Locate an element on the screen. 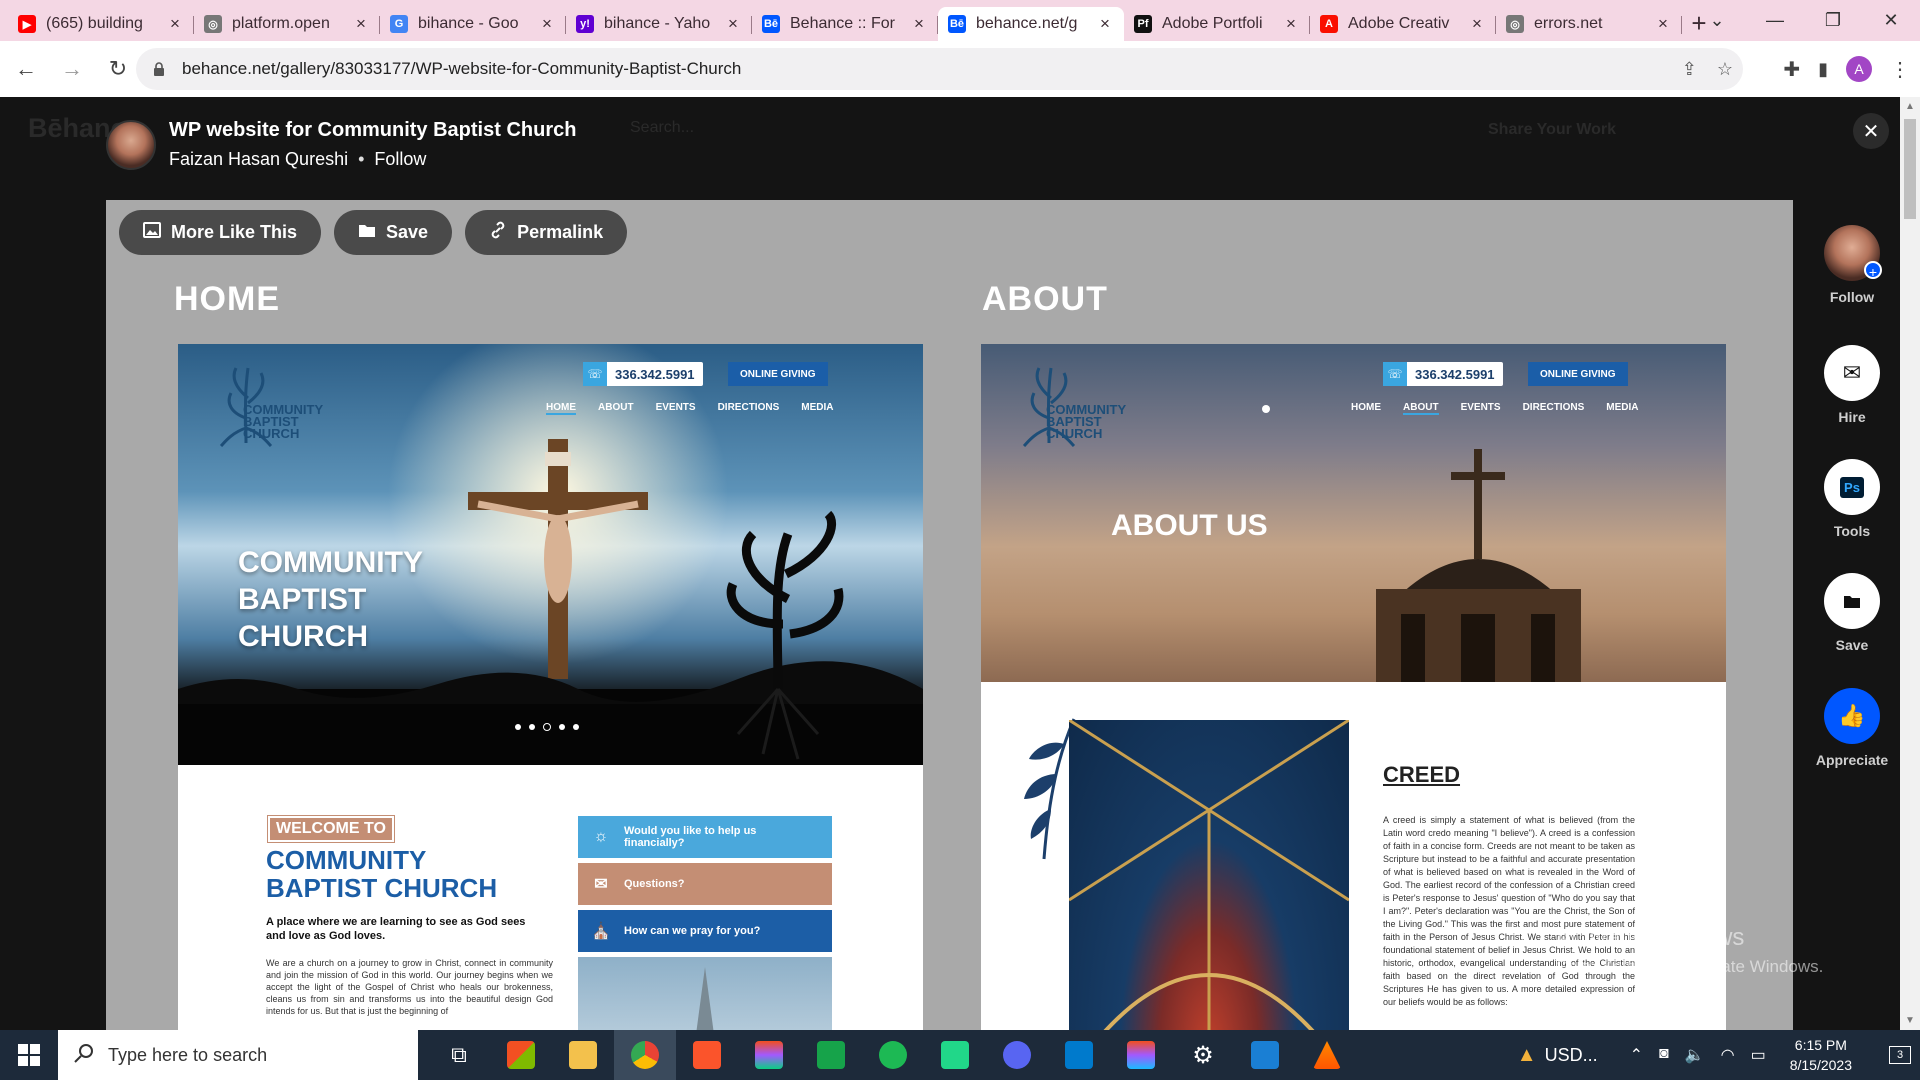 This screenshot has width=1920, height=1080. volume-icon: 🔈 is located at coordinates (1695, 1055).